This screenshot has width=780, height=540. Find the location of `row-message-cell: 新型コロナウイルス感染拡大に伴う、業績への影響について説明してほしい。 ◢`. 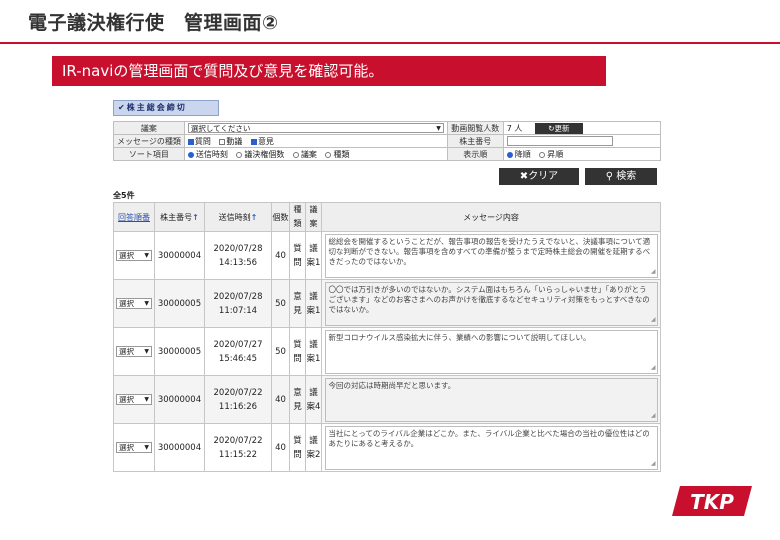

row-message-cell: 新型コロナウイルス感染拡大に伴う、業績への影響について説明してほしい。 ◢ is located at coordinates (491, 351).